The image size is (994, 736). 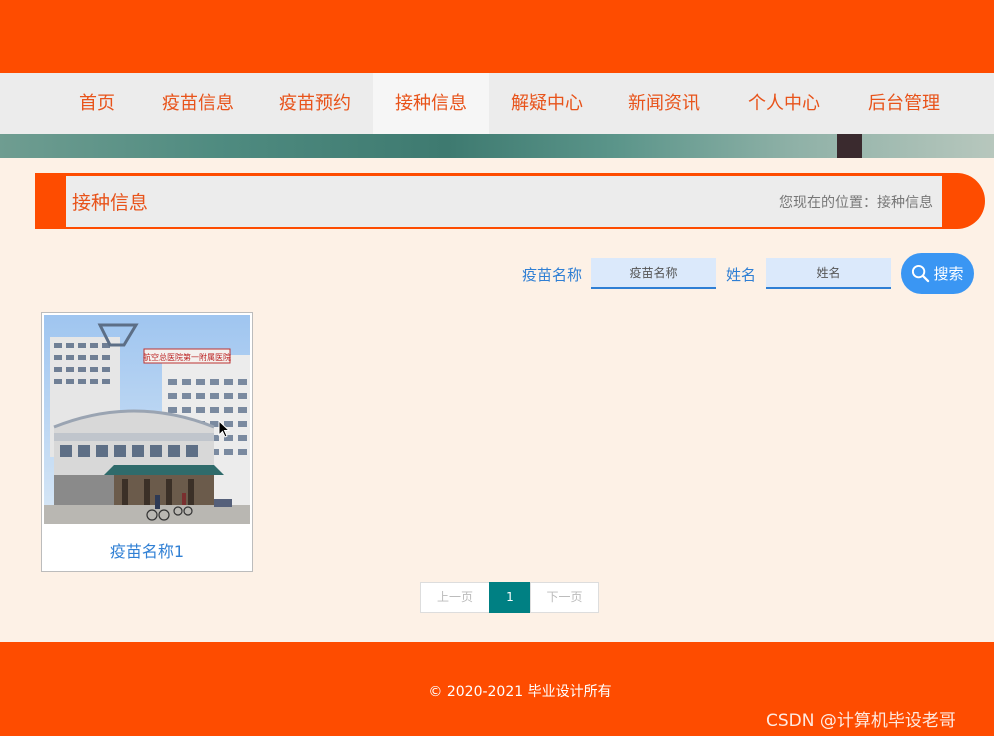 What do you see at coordinates (110, 203) in the screenshot?
I see `page-title: 接种信息` at bounding box center [110, 203].